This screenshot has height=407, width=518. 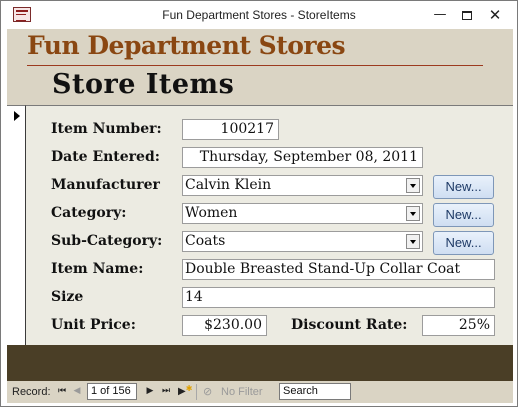 I want to click on current-record-input: 1 of 156, so click(x=112, y=391).